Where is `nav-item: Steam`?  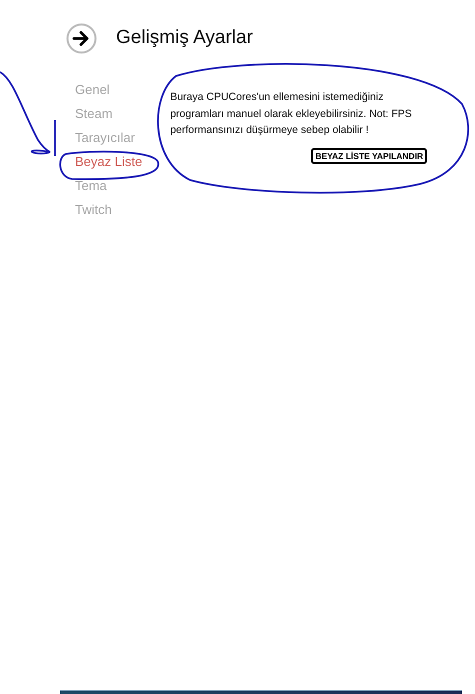
nav-item: Steam is located at coordinates (108, 114).